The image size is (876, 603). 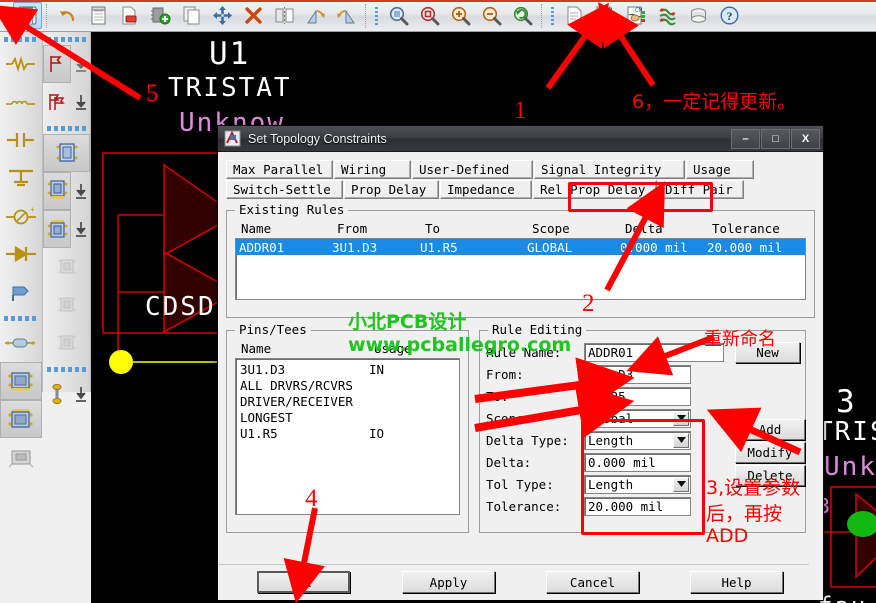 I want to click on cancel-button: Cancel, so click(x=592, y=582).